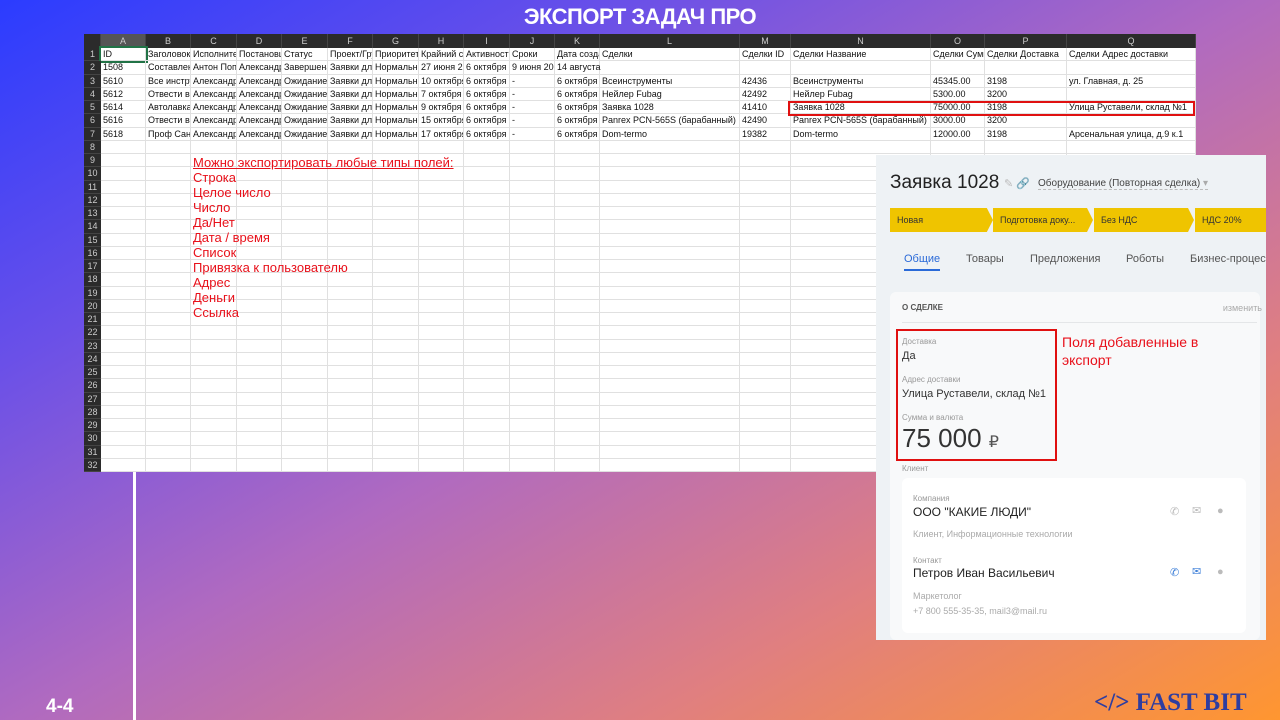  What do you see at coordinates (861, 55) in the screenshot?
I see `cell: Сделки Название` at bounding box center [861, 55].